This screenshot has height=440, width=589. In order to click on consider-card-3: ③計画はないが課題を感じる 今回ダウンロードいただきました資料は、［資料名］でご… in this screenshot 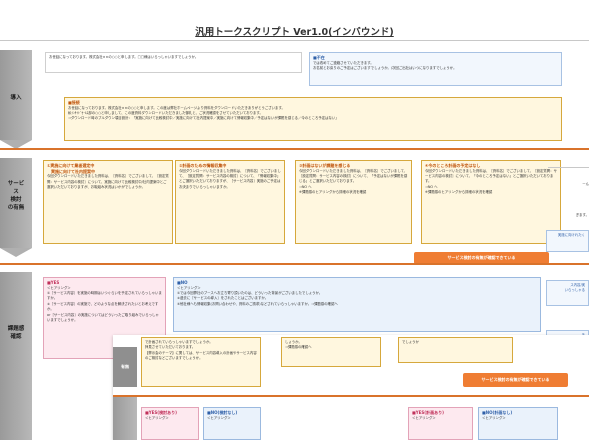, I will do `click(353, 202)`.